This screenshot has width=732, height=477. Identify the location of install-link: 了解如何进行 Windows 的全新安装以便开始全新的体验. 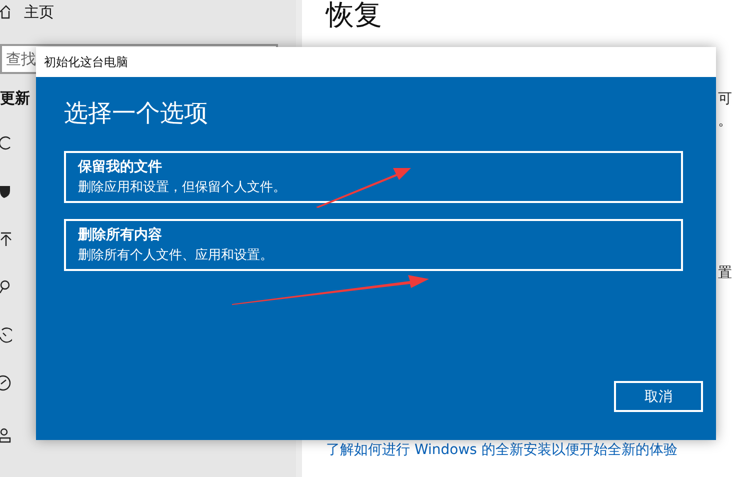
(529, 450).